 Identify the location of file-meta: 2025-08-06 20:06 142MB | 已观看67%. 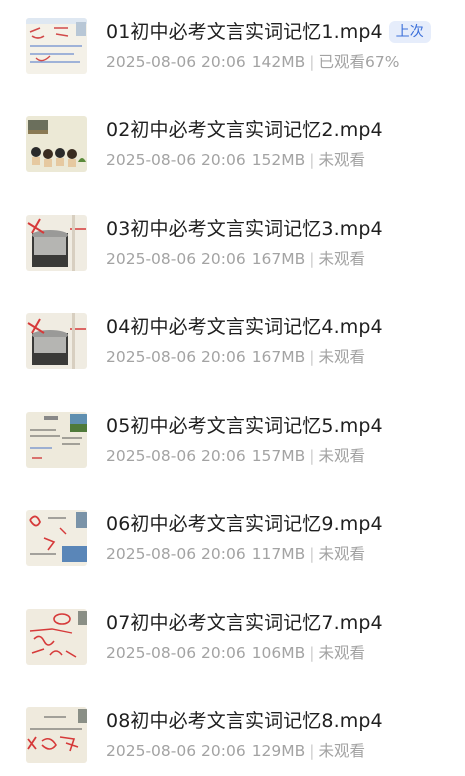
(252, 62).